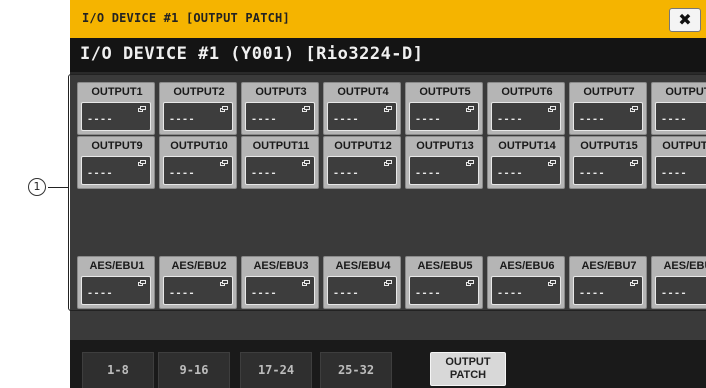 Image resolution: width=706 pixels, height=388 pixels. What do you see at coordinates (117, 266) in the screenshot?
I see `port-label: AES/EBU1` at bounding box center [117, 266].